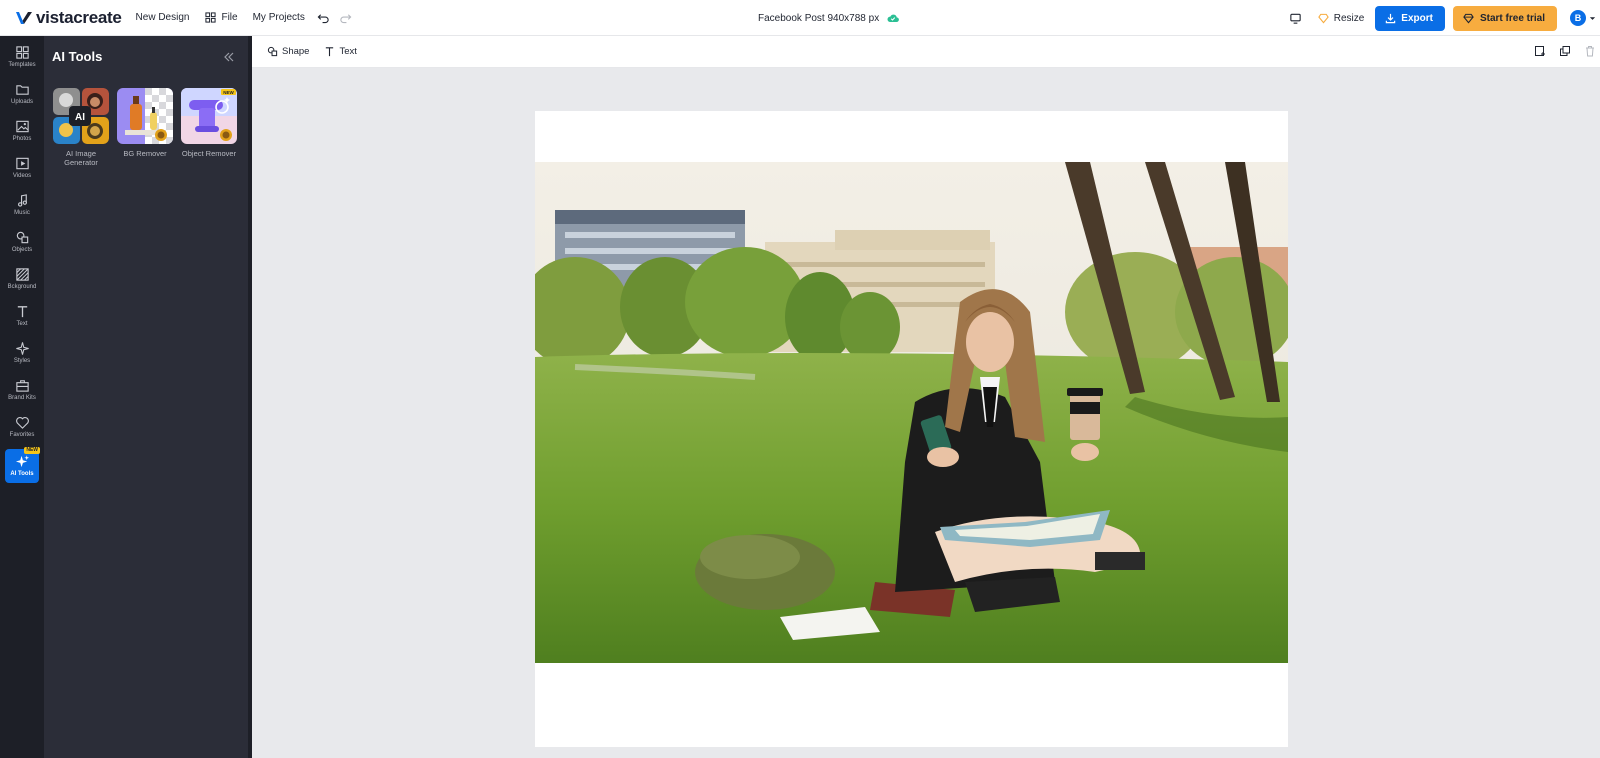 The height and width of the screenshot is (758, 1600). Describe the element at coordinates (22, 435) in the screenshot. I see `rail-label-favorites: Favorites` at that location.